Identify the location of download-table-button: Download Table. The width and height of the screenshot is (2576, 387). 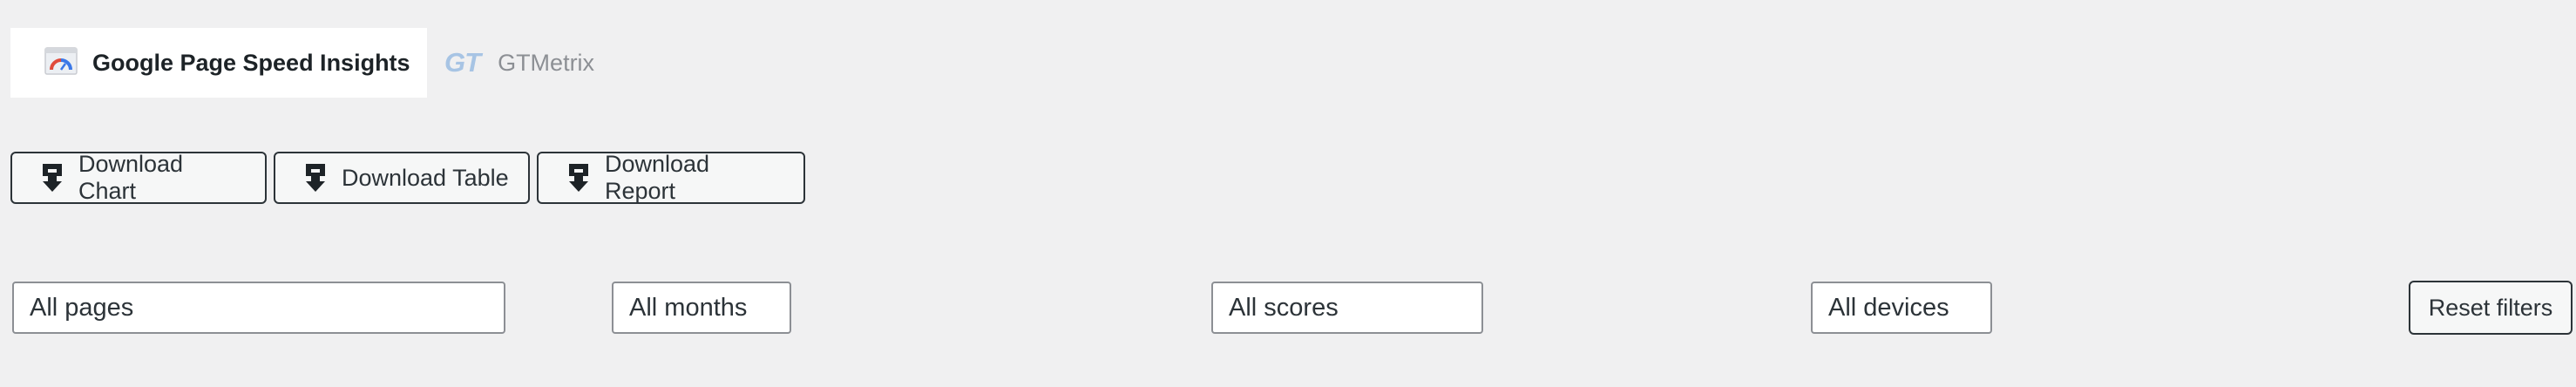
(402, 178).